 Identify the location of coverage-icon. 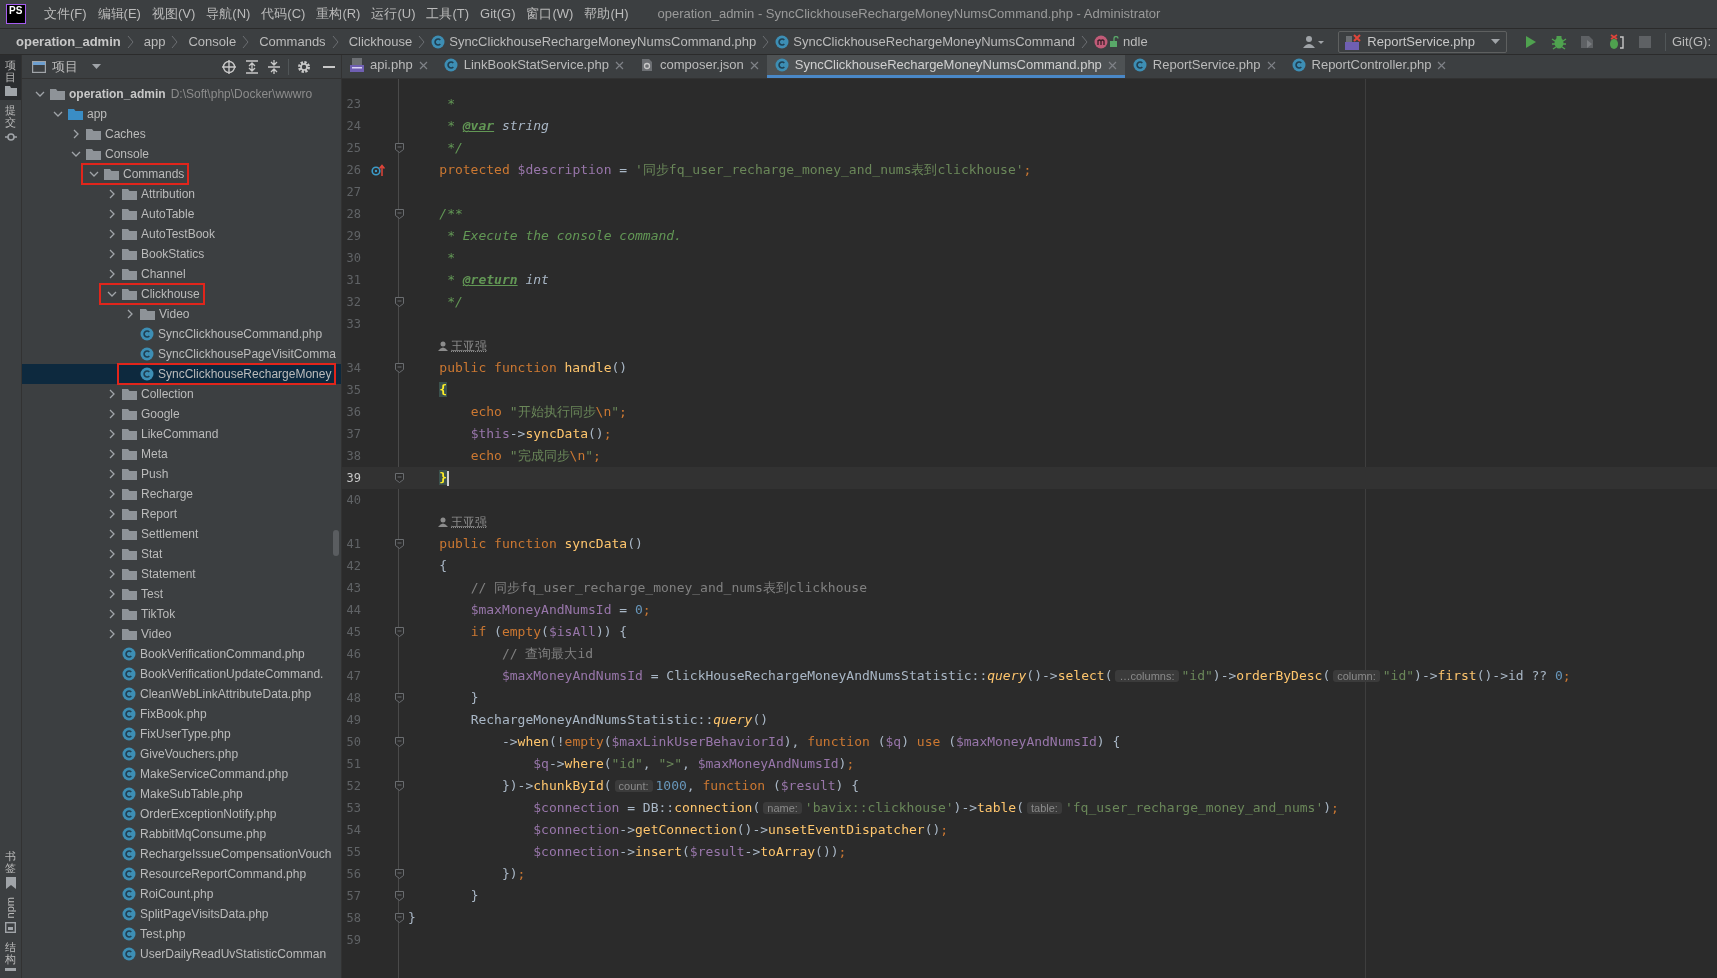
(1587, 41).